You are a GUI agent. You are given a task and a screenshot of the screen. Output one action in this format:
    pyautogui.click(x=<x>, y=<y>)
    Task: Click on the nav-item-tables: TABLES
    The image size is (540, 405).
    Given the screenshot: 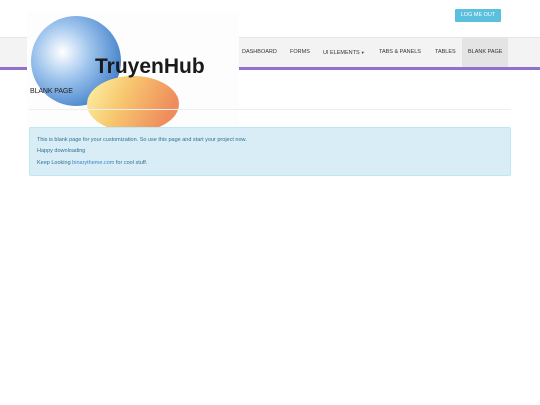 What is the action you would take?
    pyautogui.click(x=445, y=52)
    